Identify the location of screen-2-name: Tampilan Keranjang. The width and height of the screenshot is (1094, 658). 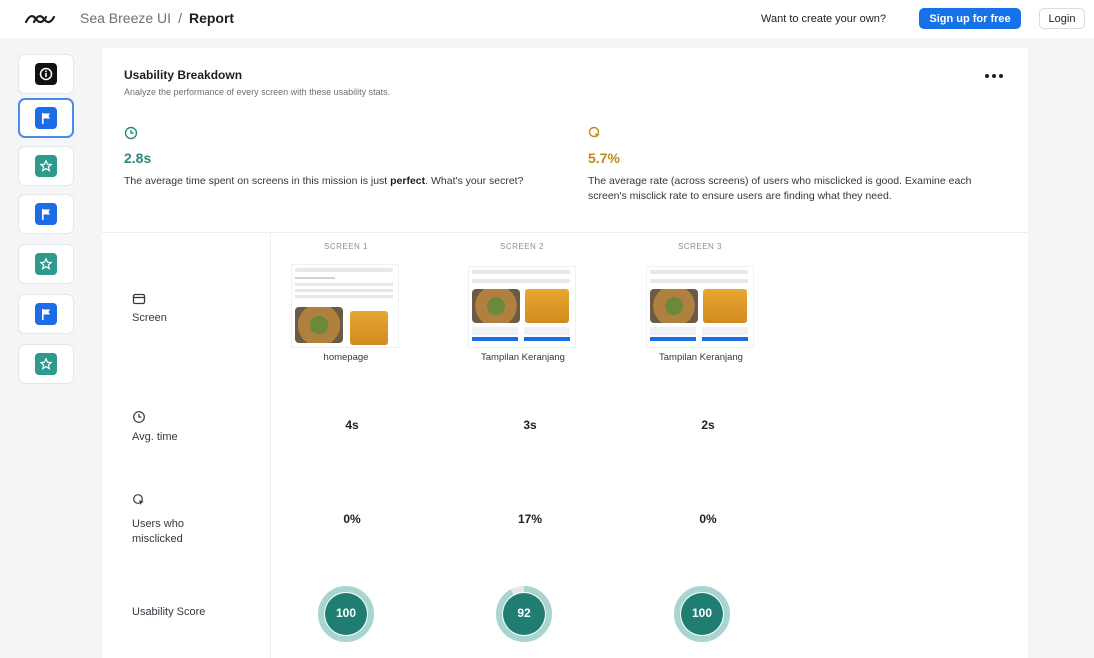
(523, 357).